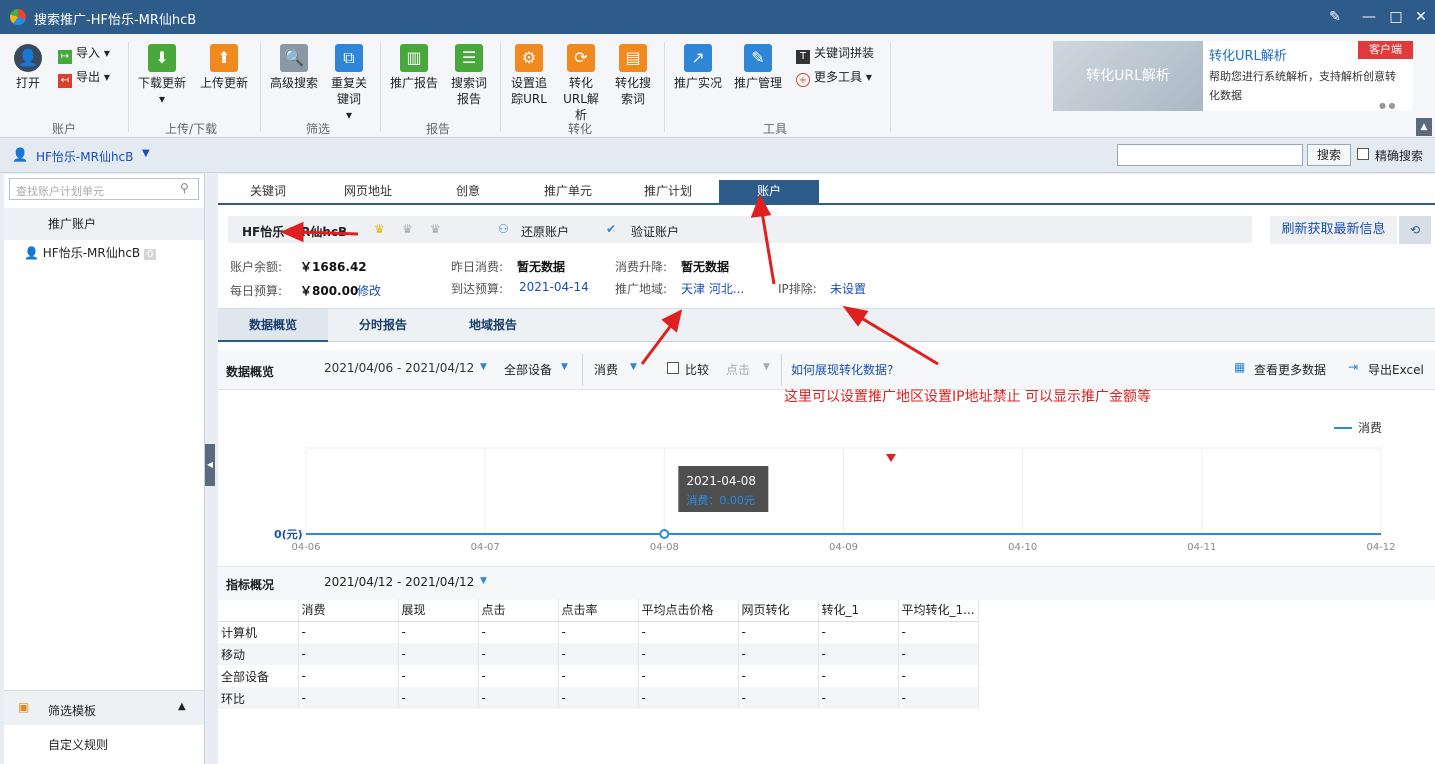  I want to click on sidebar-collapse-button: ◀, so click(210, 465).